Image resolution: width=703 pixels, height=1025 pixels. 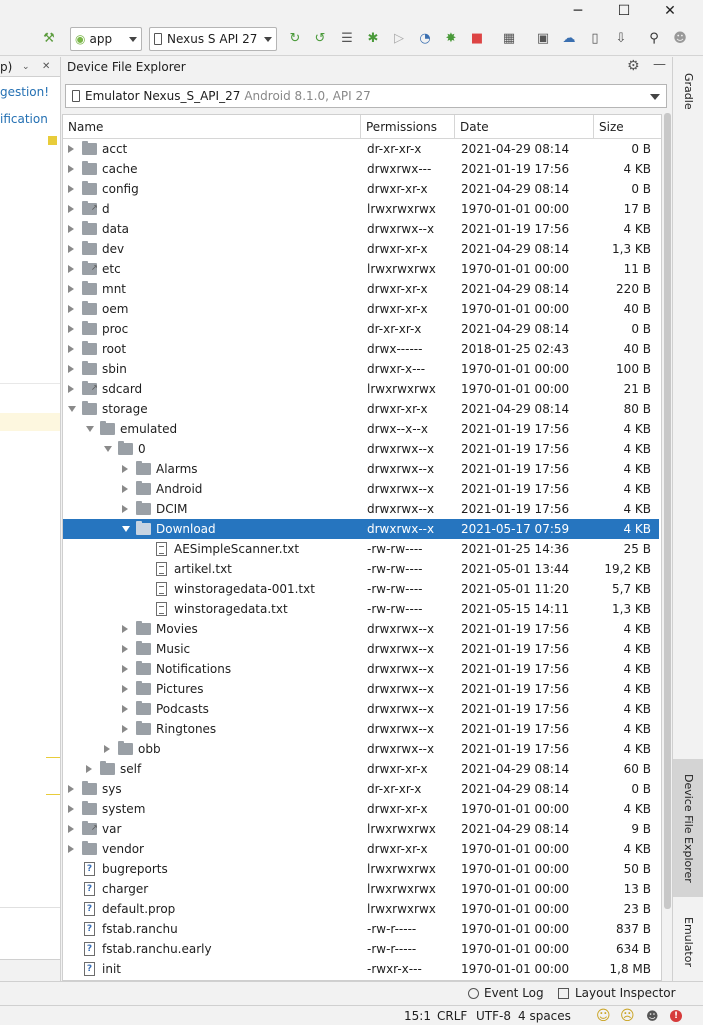 What do you see at coordinates (627, 1015) in the screenshot?
I see `feedback-icon: ☹` at bounding box center [627, 1015].